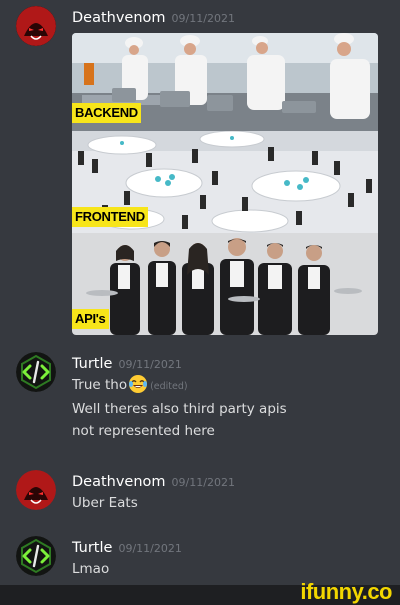 This screenshot has height=605, width=400. I want to click on message-line: Uber Eats, so click(228, 503).